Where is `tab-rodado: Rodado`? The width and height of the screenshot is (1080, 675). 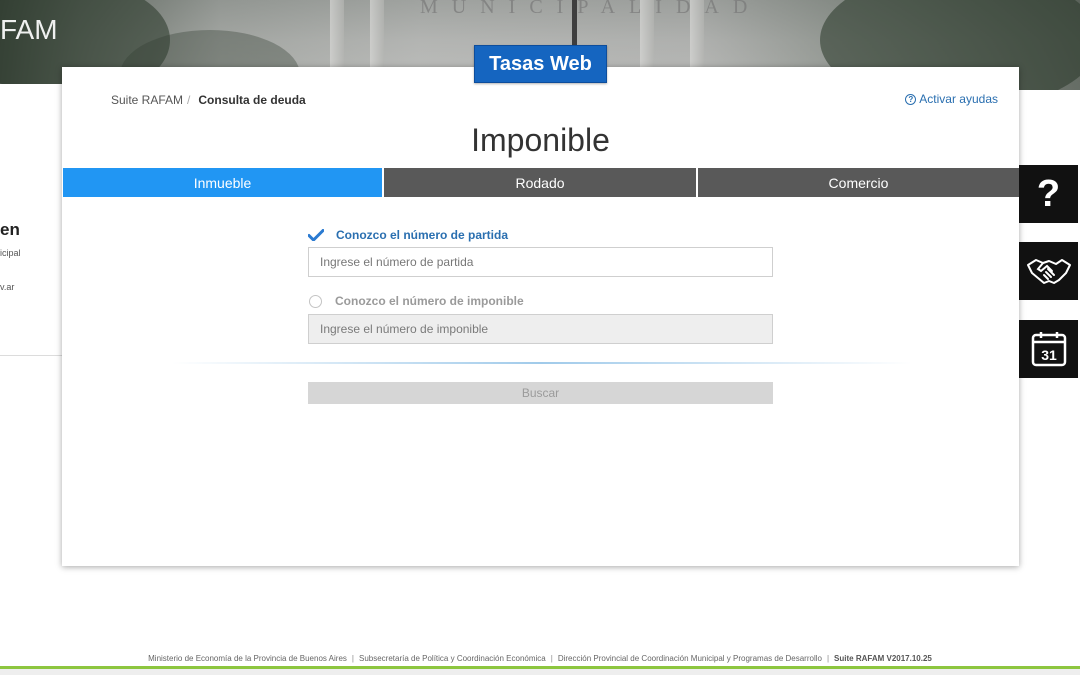 tab-rodado: Rodado is located at coordinates (540, 182).